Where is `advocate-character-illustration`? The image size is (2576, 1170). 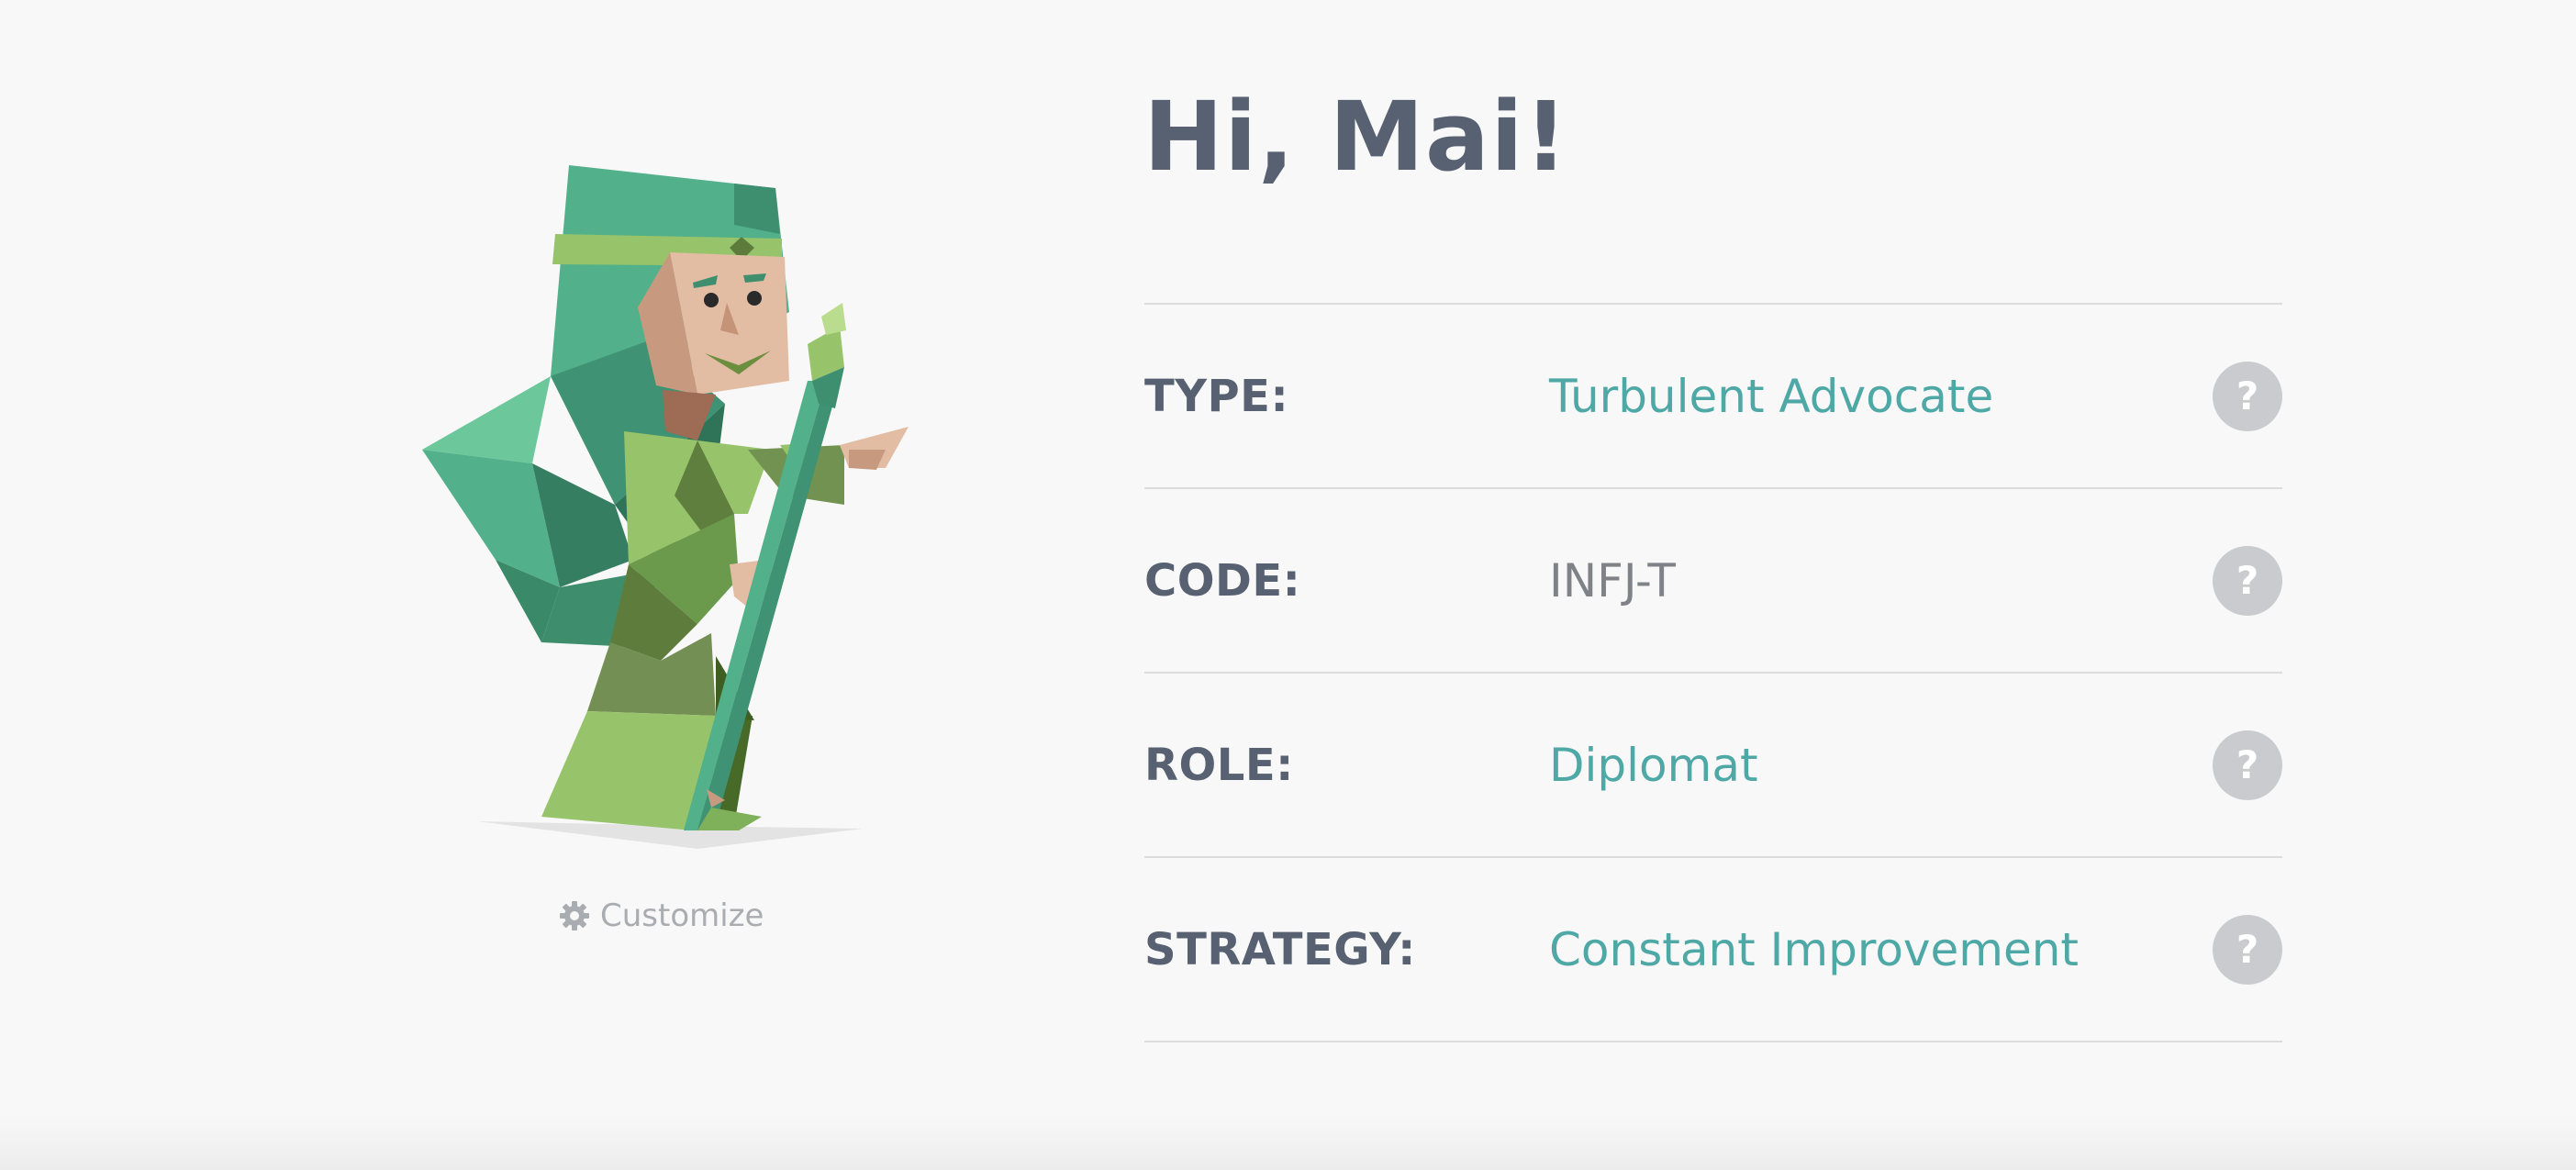 advocate-character-illustration is located at coordinates (665, 507).